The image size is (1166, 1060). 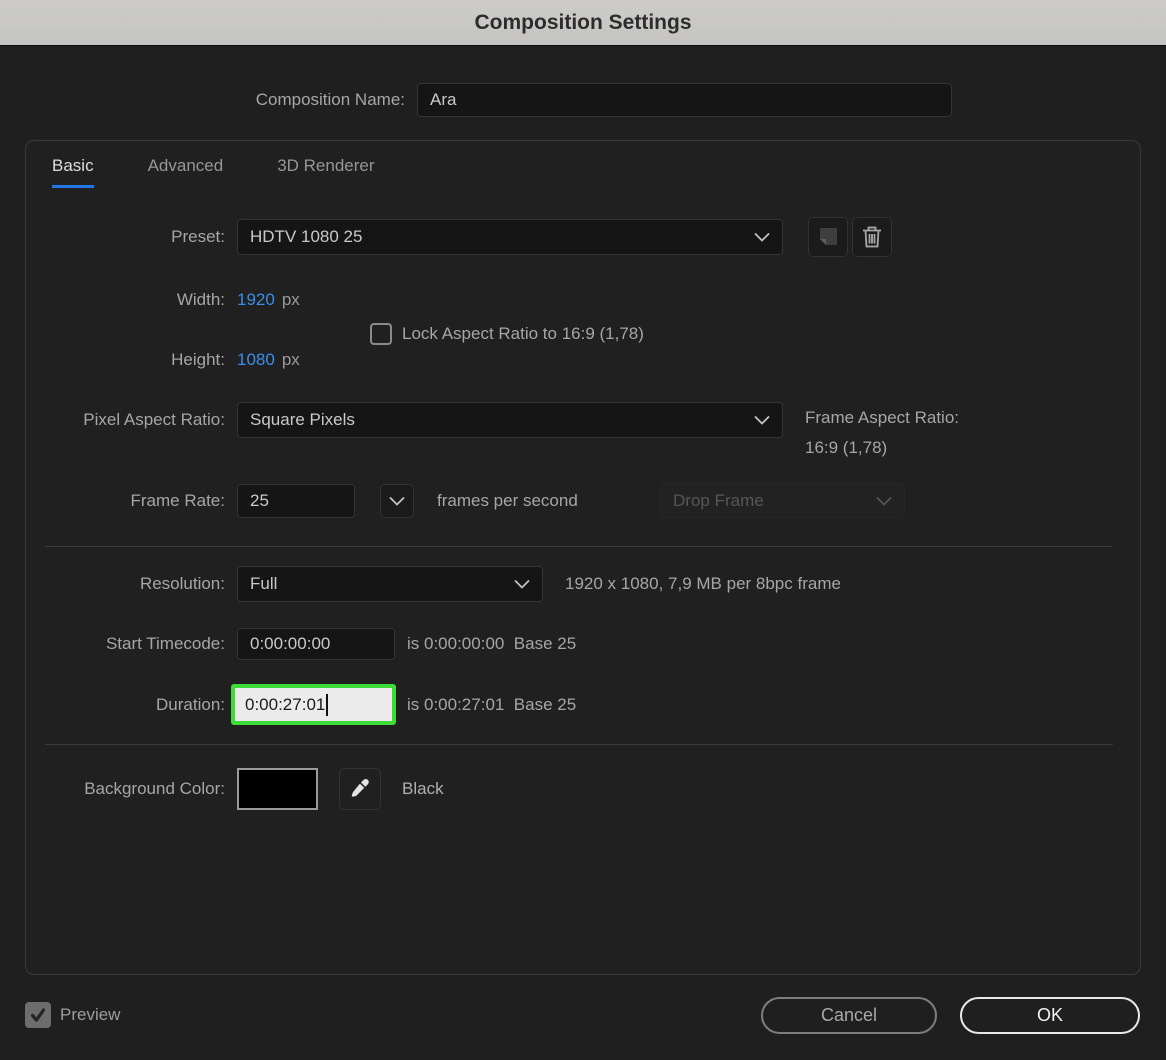 I want to click on frame-rate-unit: frames per second, so click(x=507, y=500).